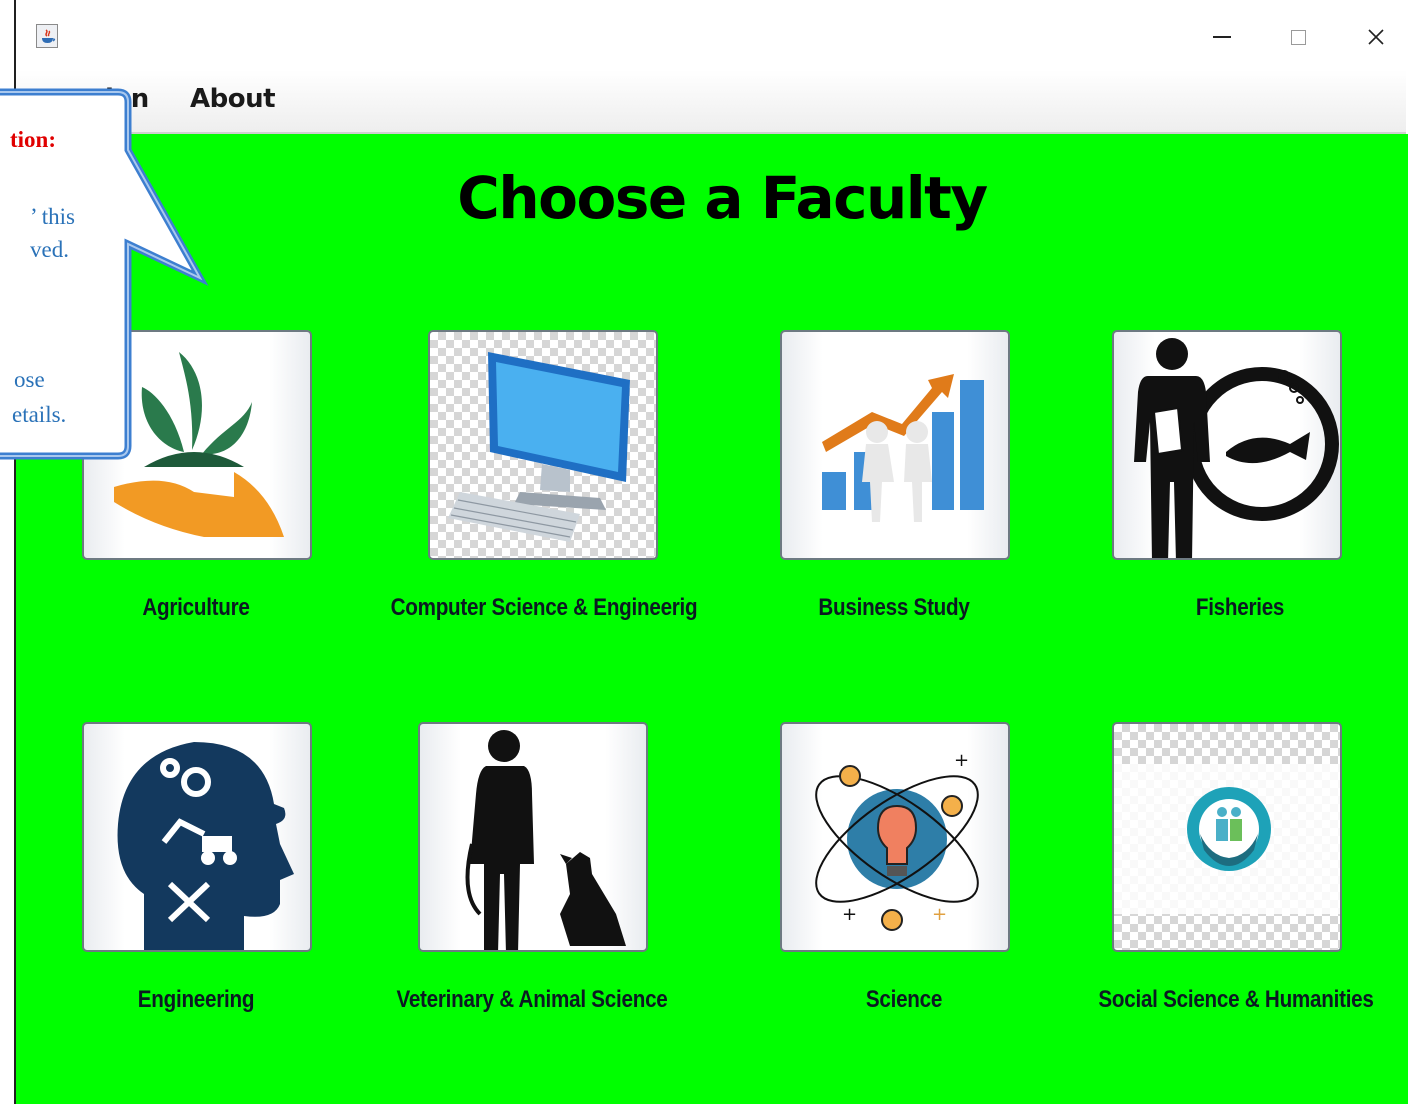 Image resolution: width=1410 pixels, height=1104 pixels. Describe the element at coordinates (29, 379) in the screenshot. I see `callout-line-3: ose` at that location.